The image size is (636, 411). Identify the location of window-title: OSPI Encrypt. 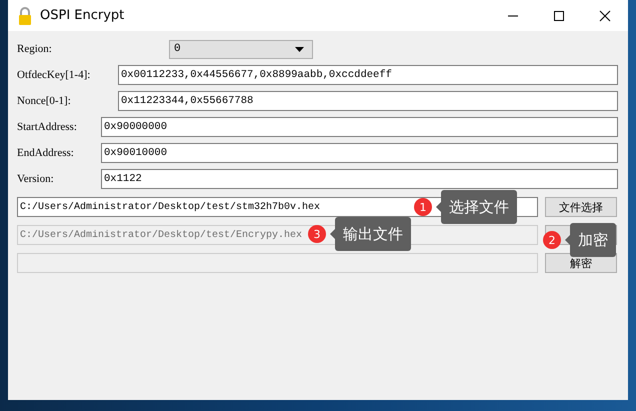
(82, 15).